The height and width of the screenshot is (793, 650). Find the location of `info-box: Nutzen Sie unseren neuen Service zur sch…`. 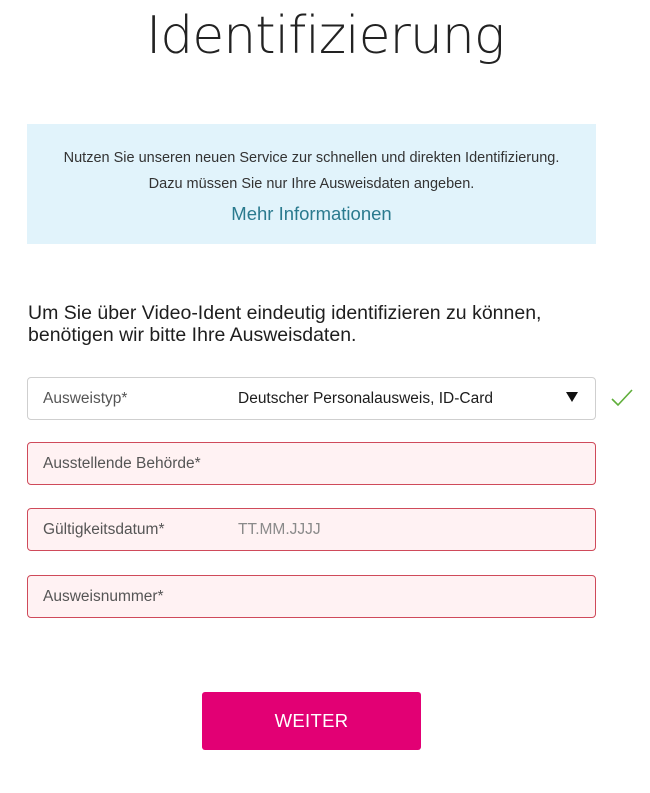

info-box: Nutzen Sie unseren neuen Service zur sch… is located at coordinates (311, 184).